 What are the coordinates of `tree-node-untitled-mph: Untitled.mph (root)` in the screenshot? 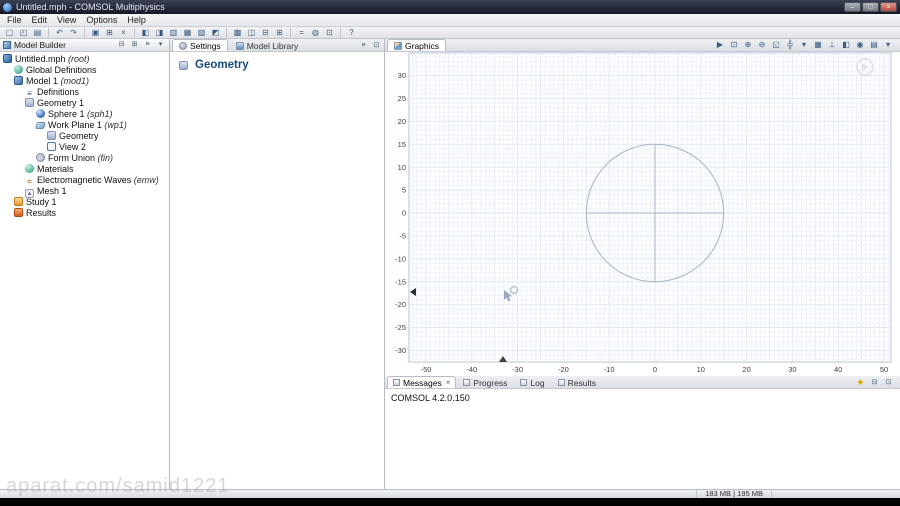 It's located at (84, 59).